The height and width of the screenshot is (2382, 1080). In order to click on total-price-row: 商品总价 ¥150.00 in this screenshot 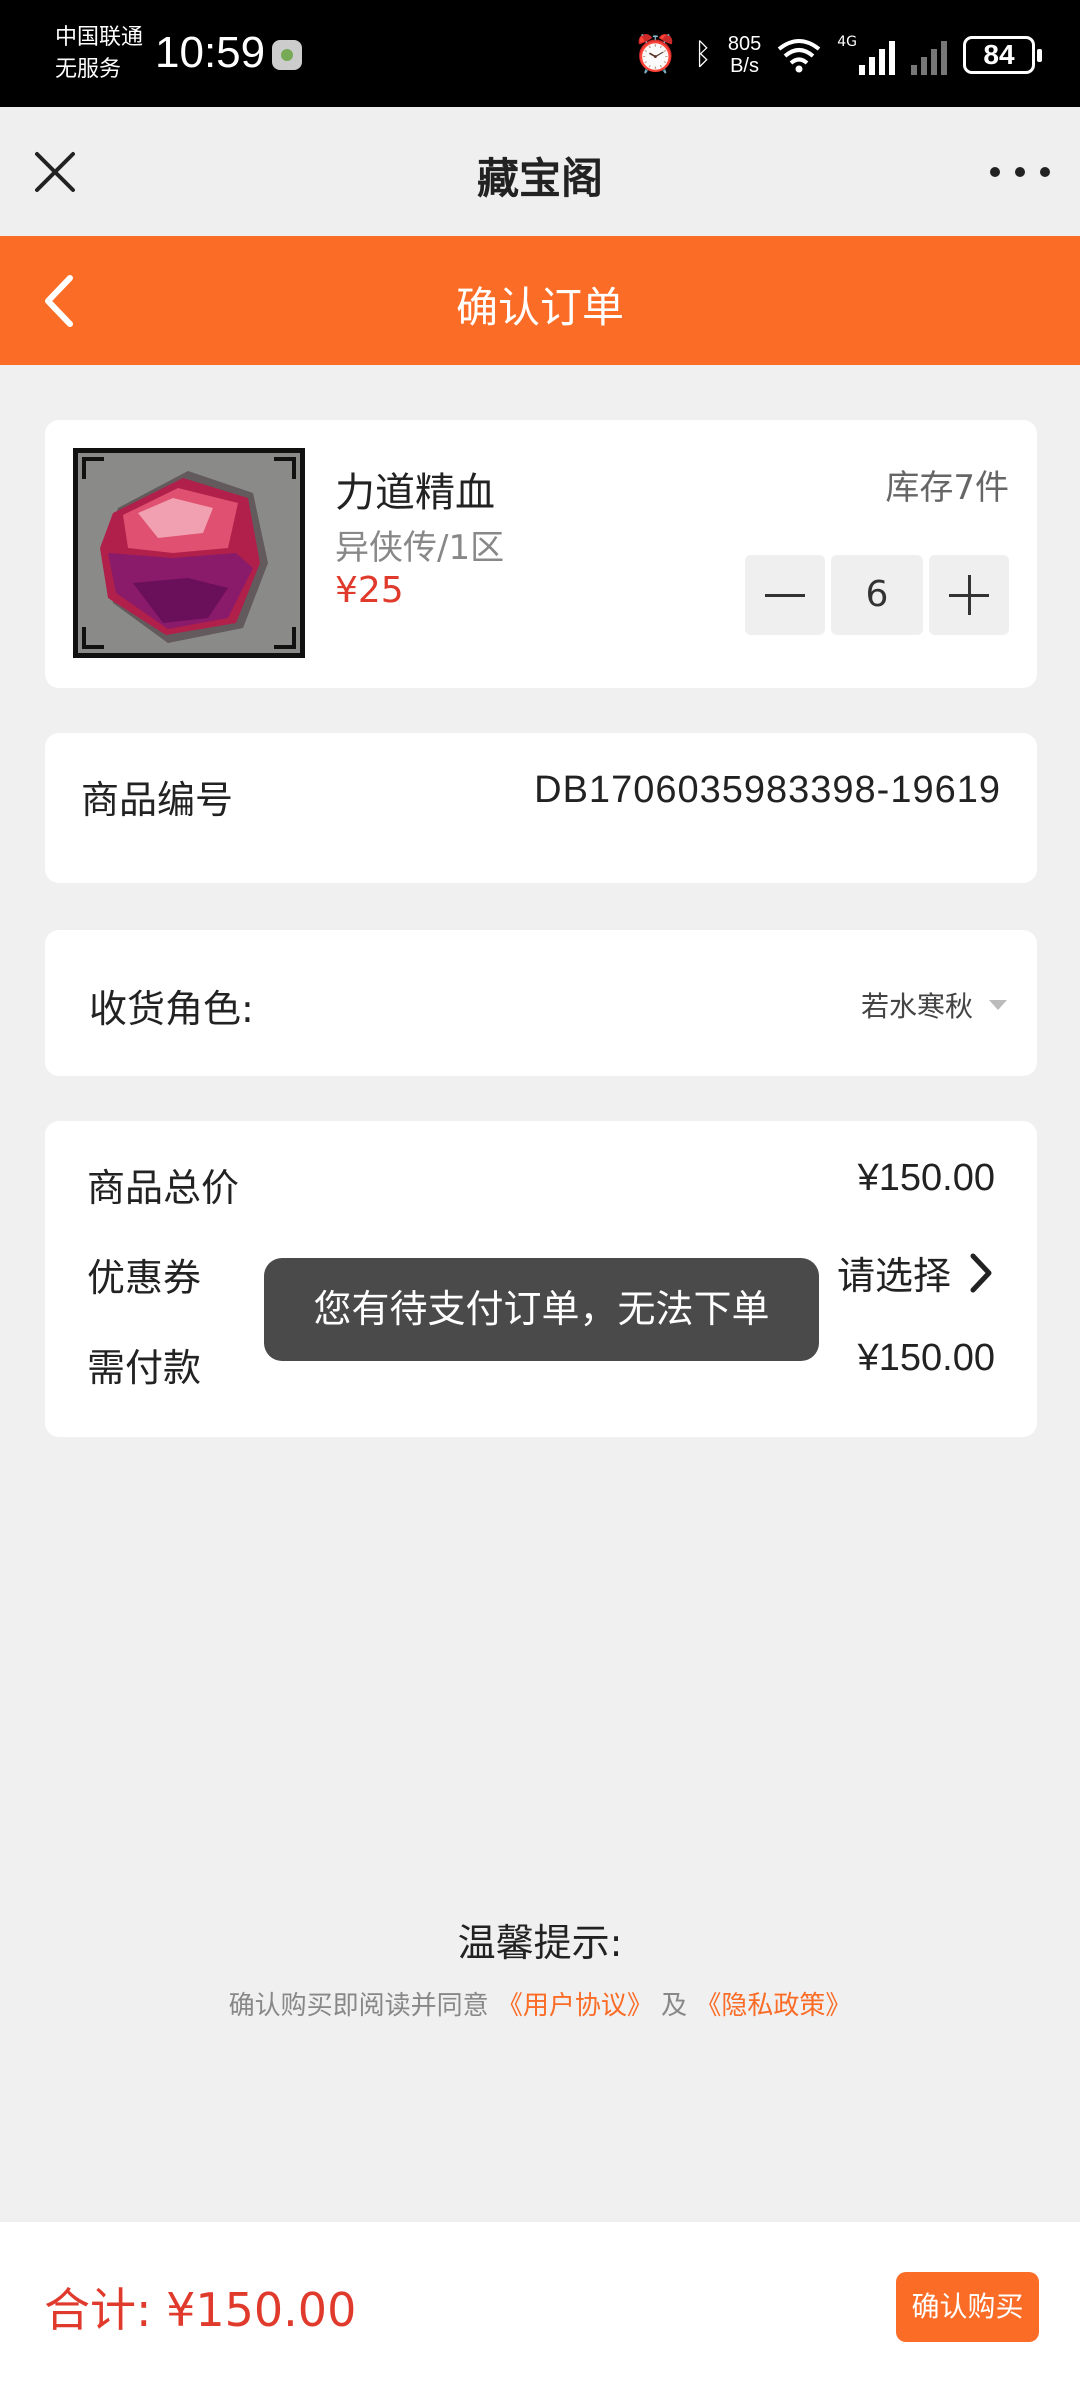, I will do `click(541, 1181)`.